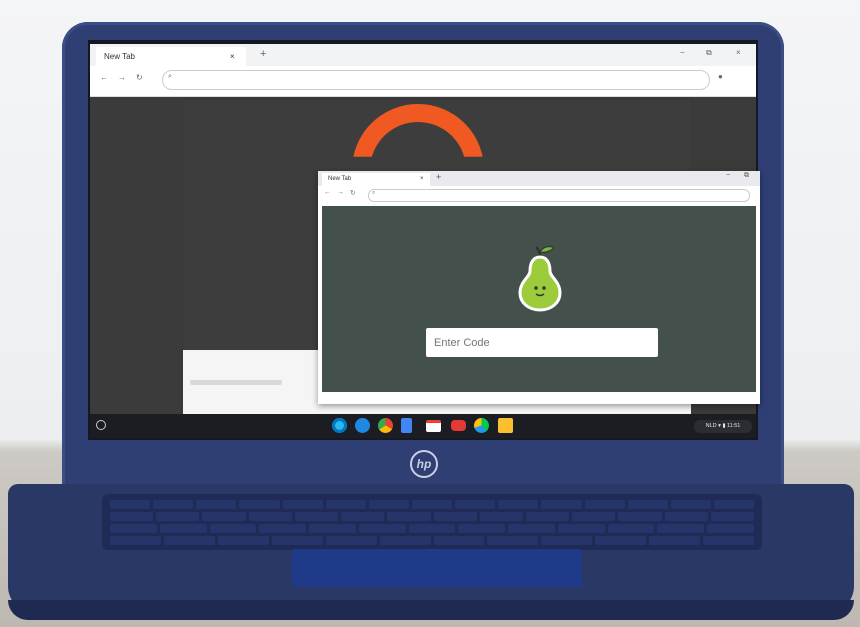 This screenshot has height=627, width=860. I want to click on front-back-icon: ←, so click(327, 192).